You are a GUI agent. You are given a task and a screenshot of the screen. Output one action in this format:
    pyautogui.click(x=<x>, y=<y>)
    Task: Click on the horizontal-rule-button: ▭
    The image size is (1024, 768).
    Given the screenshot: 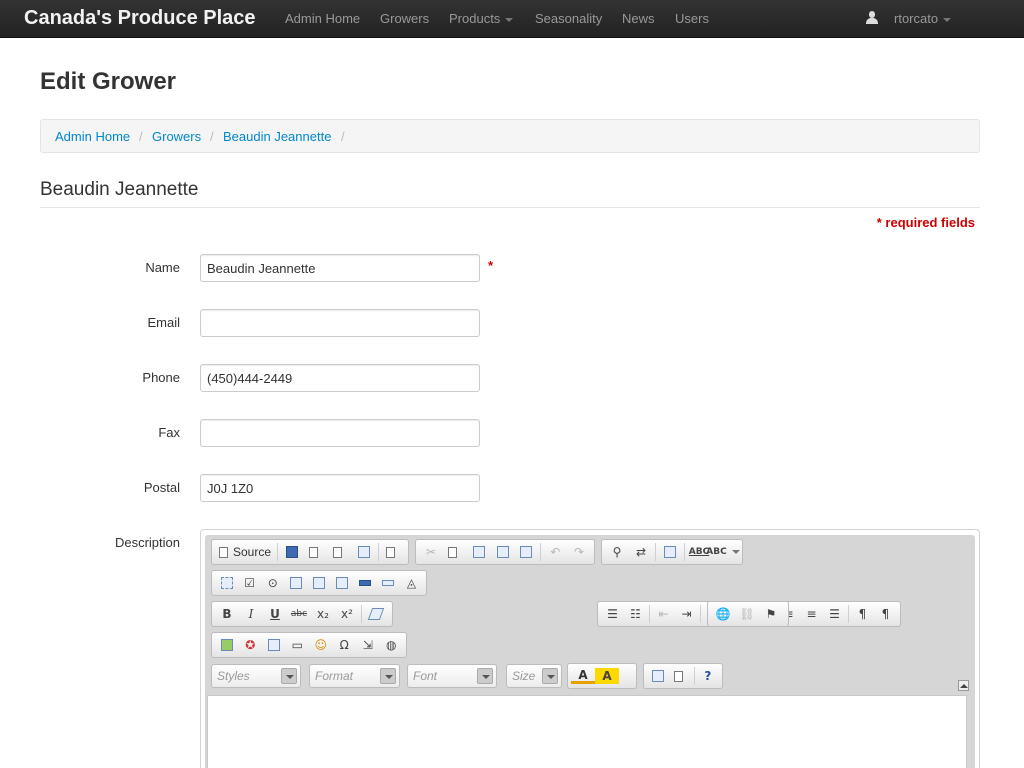 What is the action you would take?
    pyautogui.click(x=298, y=645)
    